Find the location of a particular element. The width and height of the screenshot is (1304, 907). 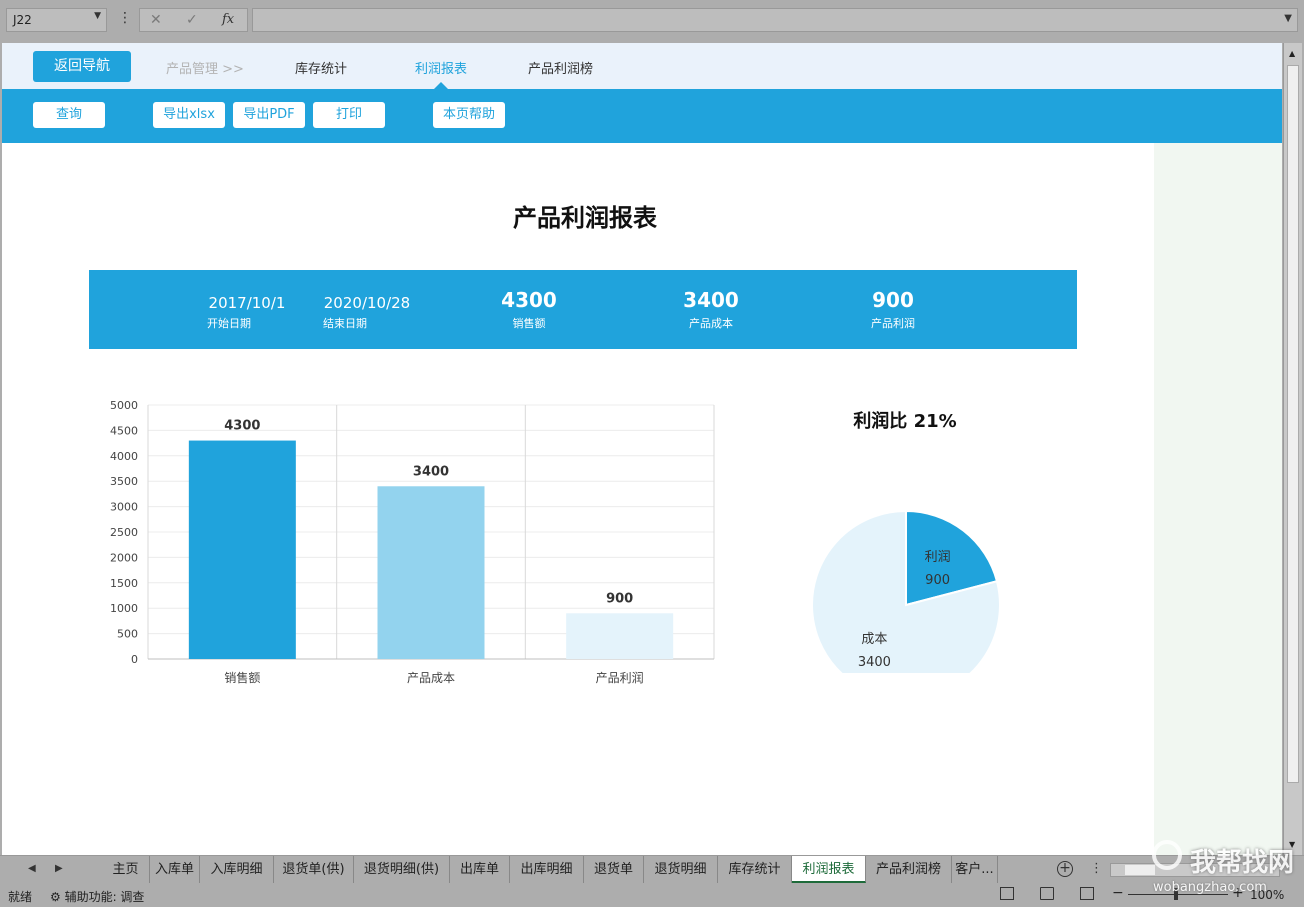

data-label: 900 is located at coordinates (619, 598).